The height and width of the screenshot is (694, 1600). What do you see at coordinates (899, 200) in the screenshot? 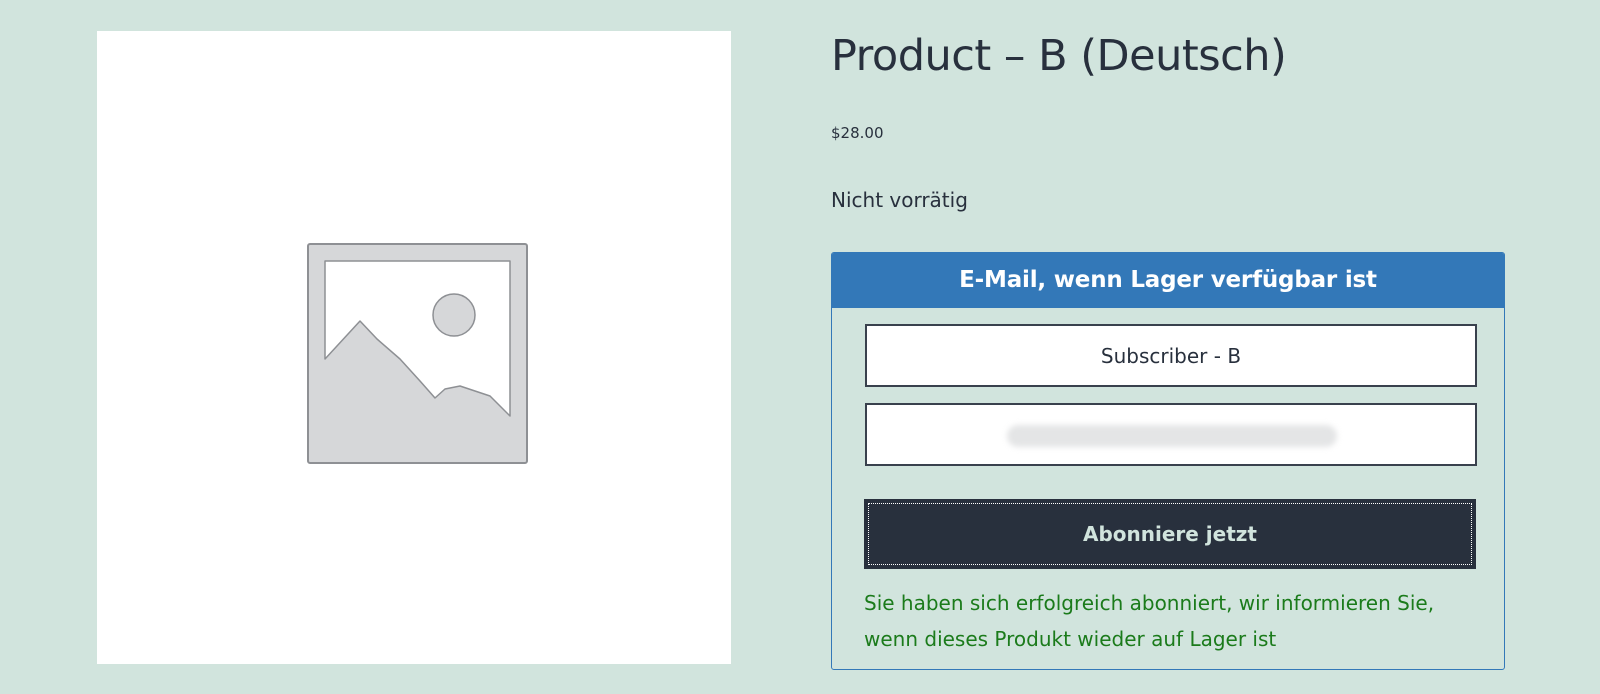
I see `stock-status: Nicht vorrätig` at bounding box center [899, 200].